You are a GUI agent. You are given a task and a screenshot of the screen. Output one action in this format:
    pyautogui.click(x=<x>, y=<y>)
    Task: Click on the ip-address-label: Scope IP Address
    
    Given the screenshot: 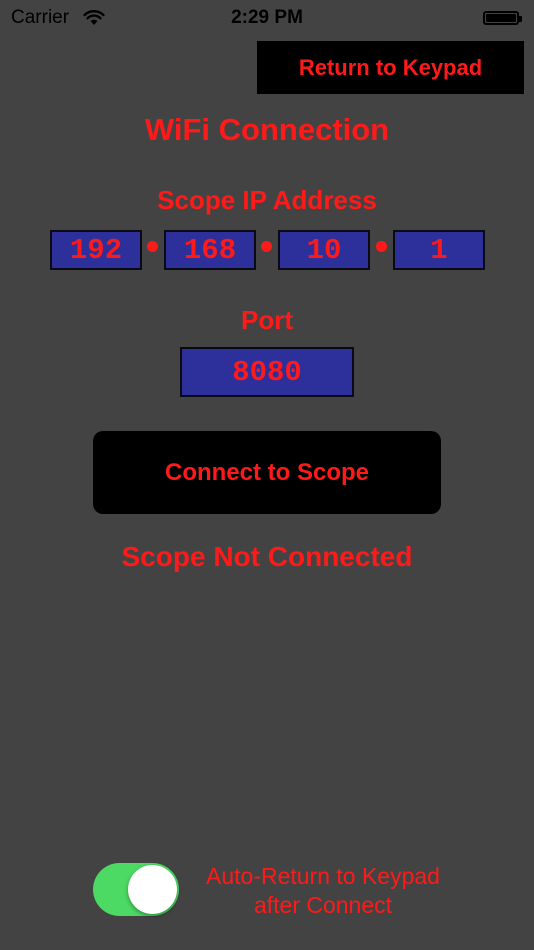 What is the action you would take?
    pyautogui.click(x=267, y=200)
    